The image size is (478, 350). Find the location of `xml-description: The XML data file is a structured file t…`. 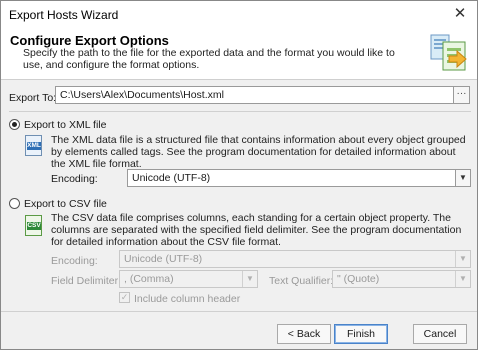

xml-description: The XML data file is a structured file t… is located at coordinates (258, 152).